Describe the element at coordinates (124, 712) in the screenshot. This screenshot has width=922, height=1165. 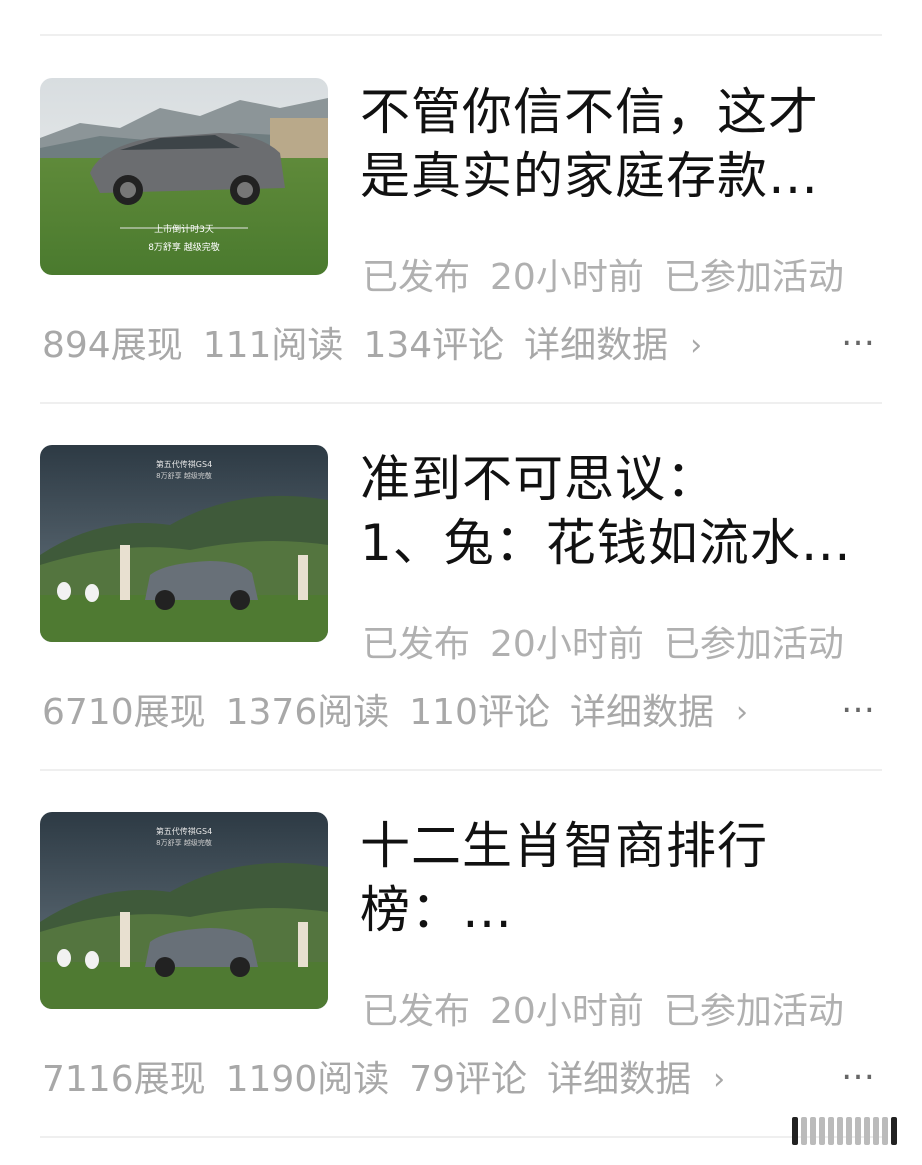
I see `impressions-count: 6710展现` at that location.